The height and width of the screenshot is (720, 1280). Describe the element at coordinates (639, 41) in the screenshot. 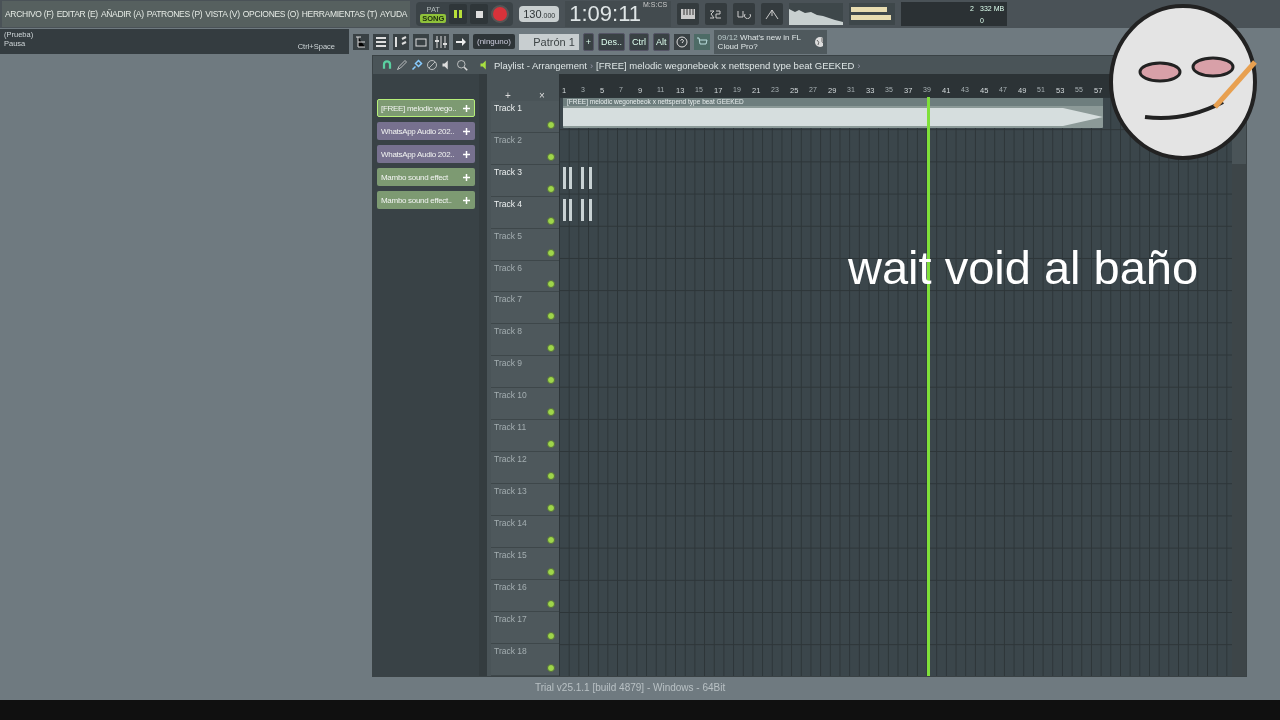

I see `modifier-key: Ctrl` at that location.